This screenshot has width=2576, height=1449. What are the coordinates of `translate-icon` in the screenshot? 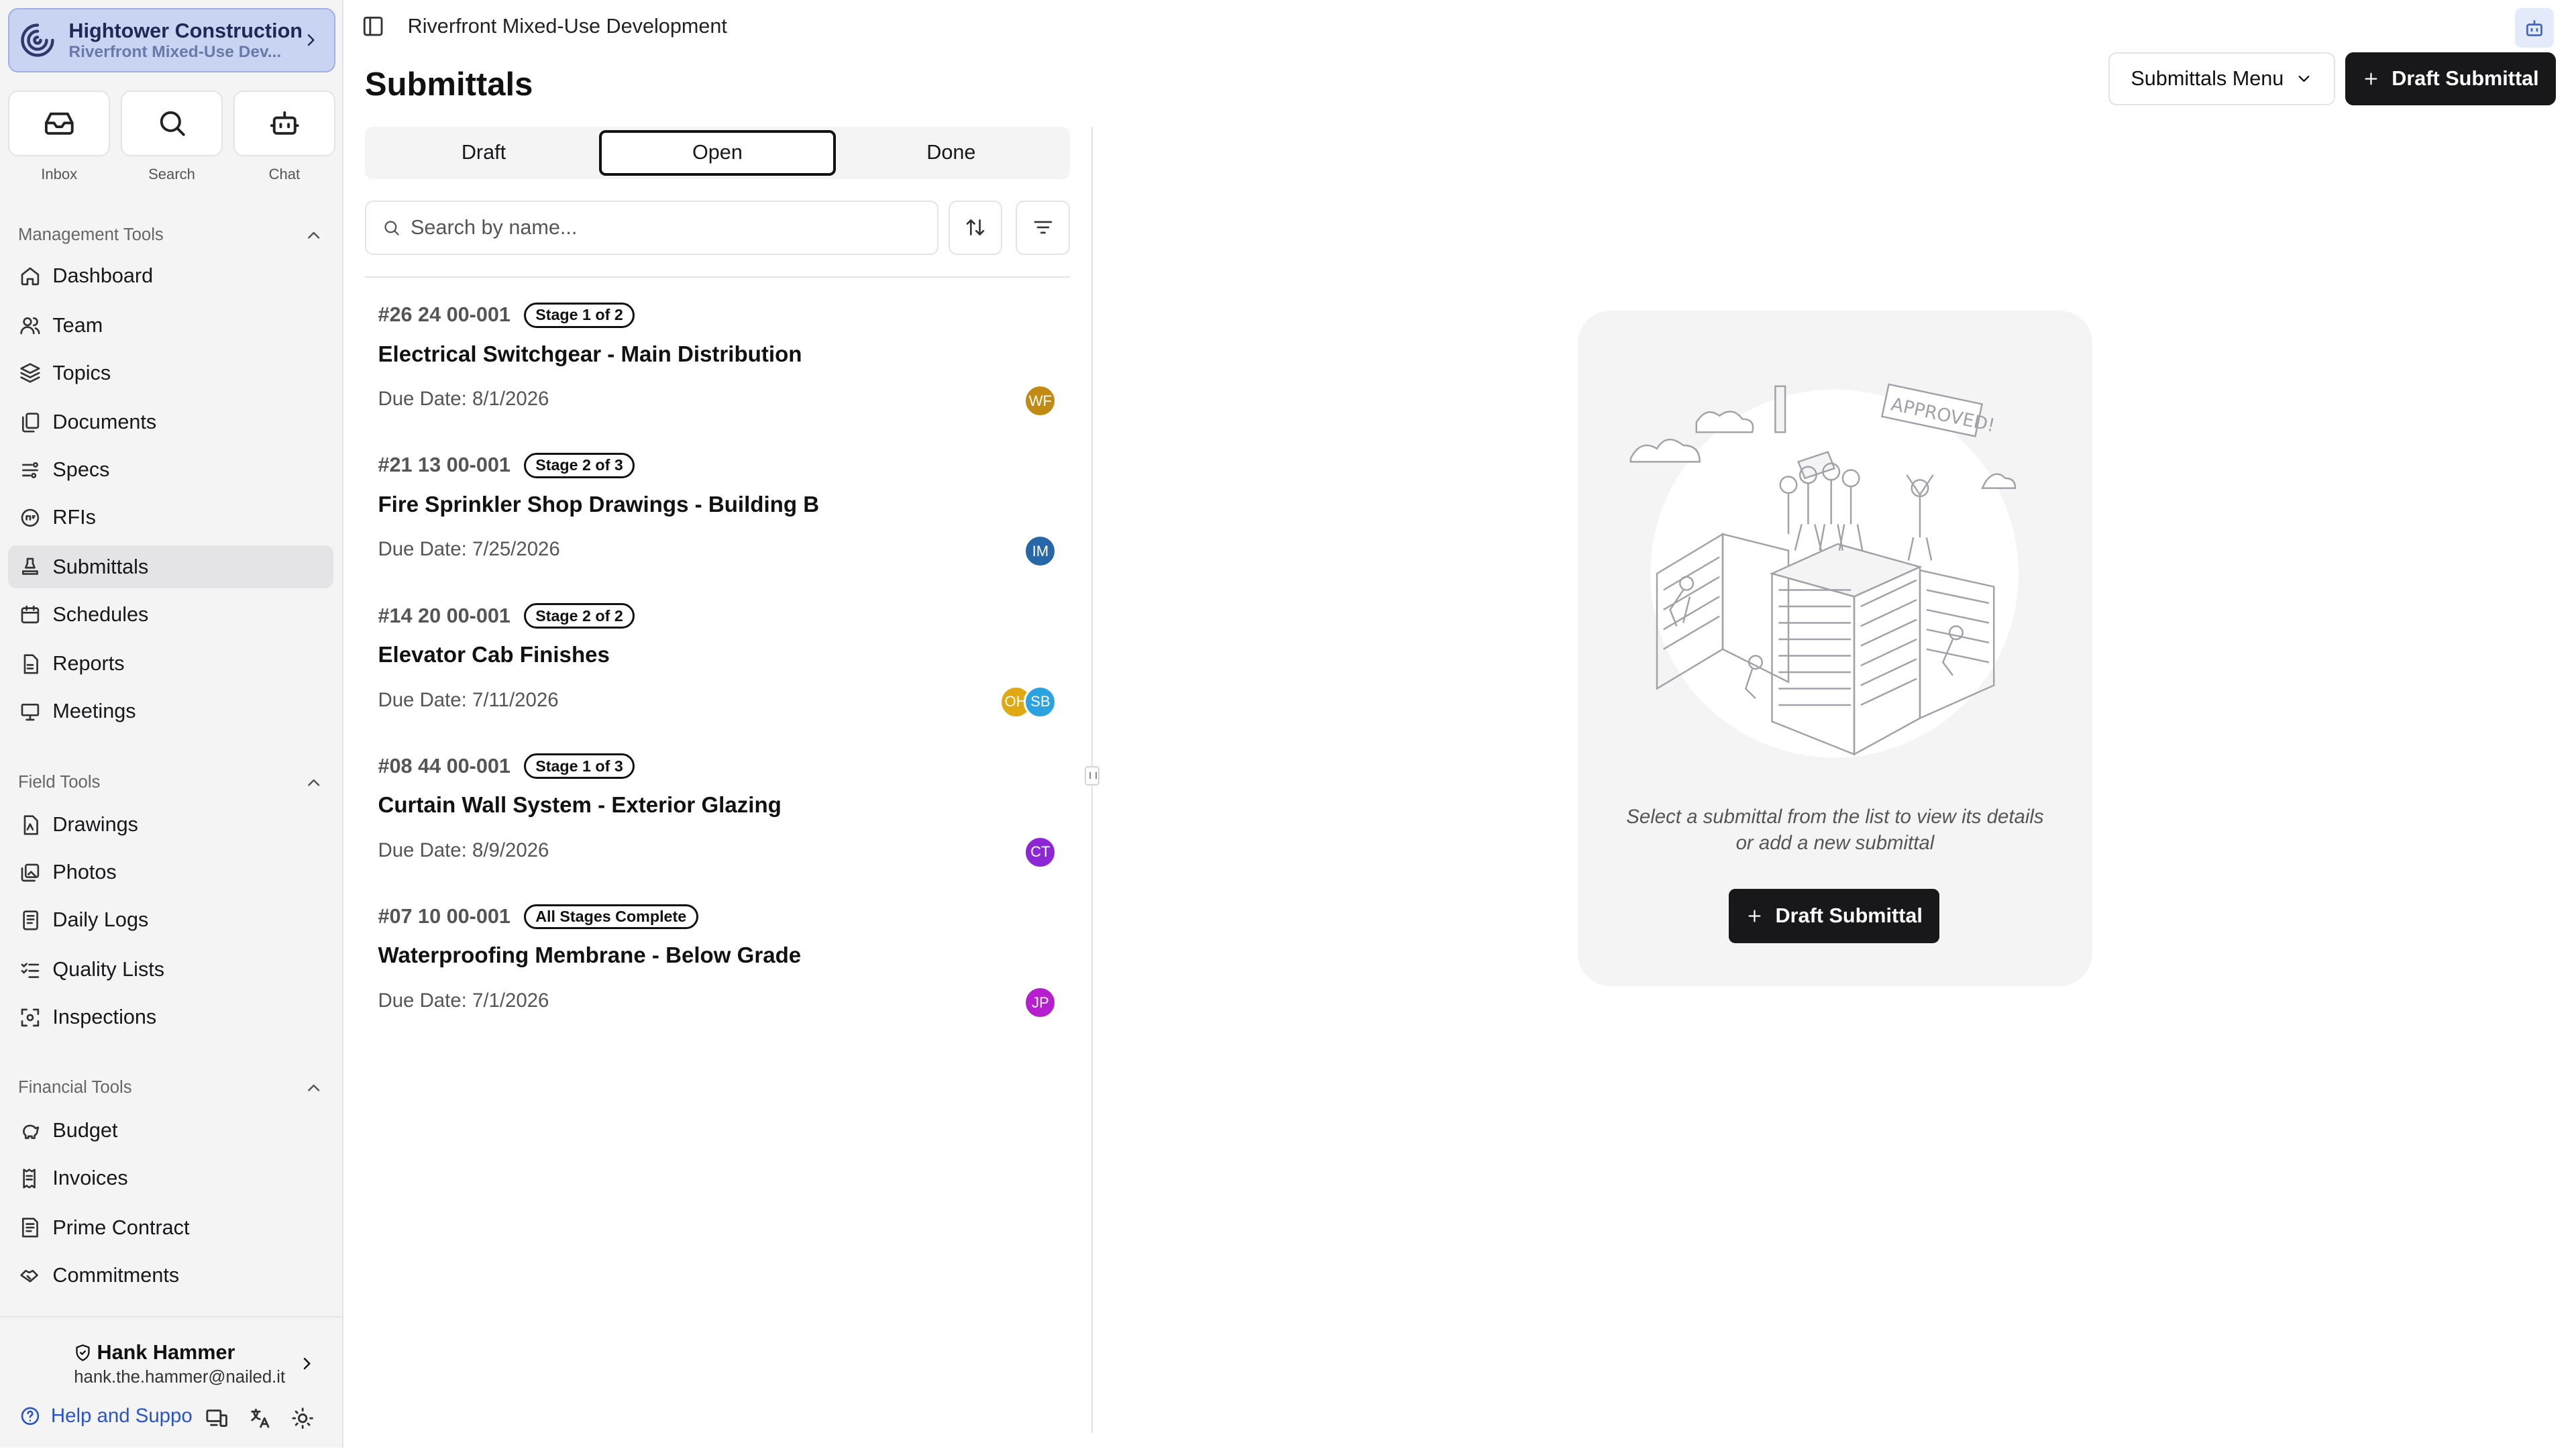 It's located at (259, 1418).